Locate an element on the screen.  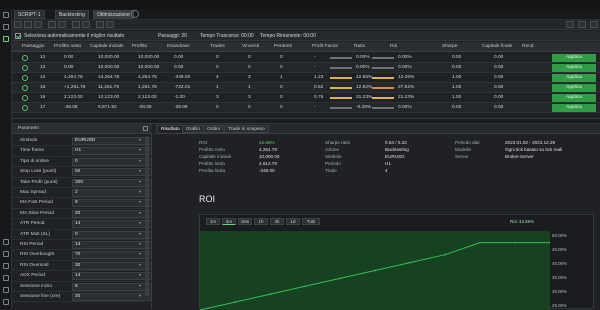
param-row: Sessione fine (ore) 20 ▾ is located at coordinates (82, 297).